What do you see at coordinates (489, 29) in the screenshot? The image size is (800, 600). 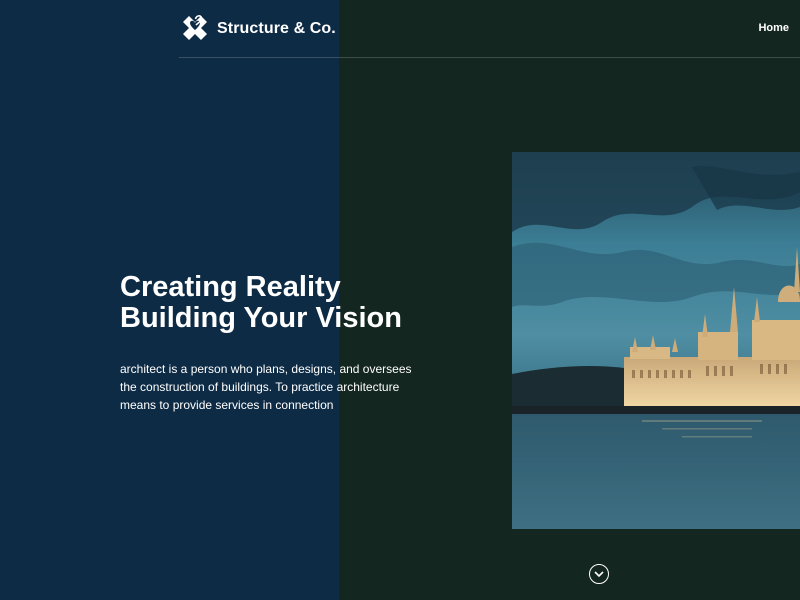 I see `site-header: Structure & Co. Home` at bounding box center [489, 29].